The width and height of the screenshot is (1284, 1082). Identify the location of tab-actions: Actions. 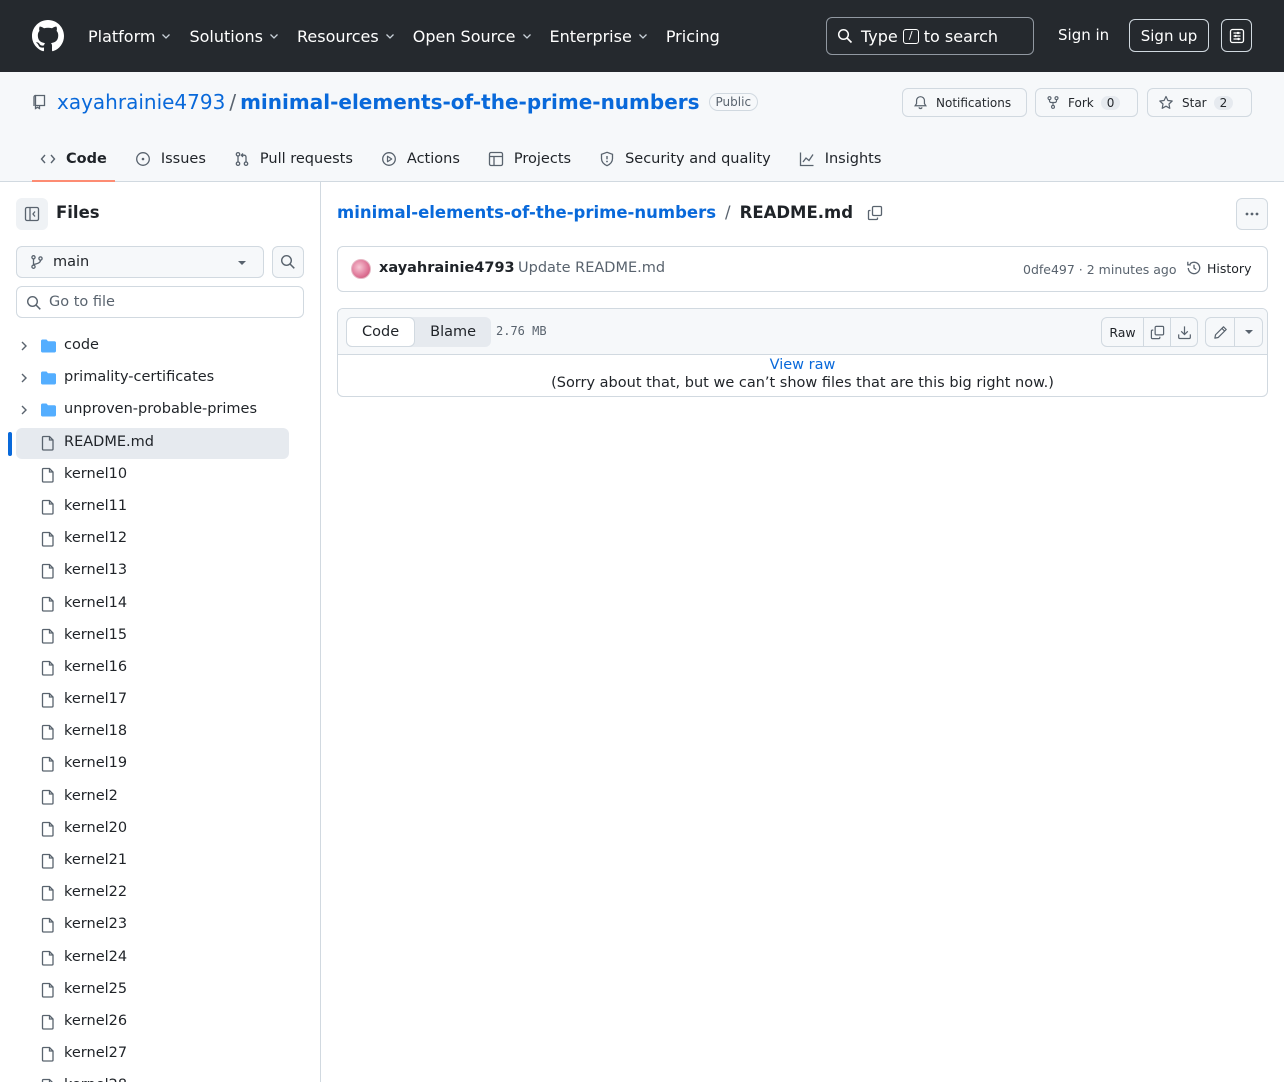
(420, 159).